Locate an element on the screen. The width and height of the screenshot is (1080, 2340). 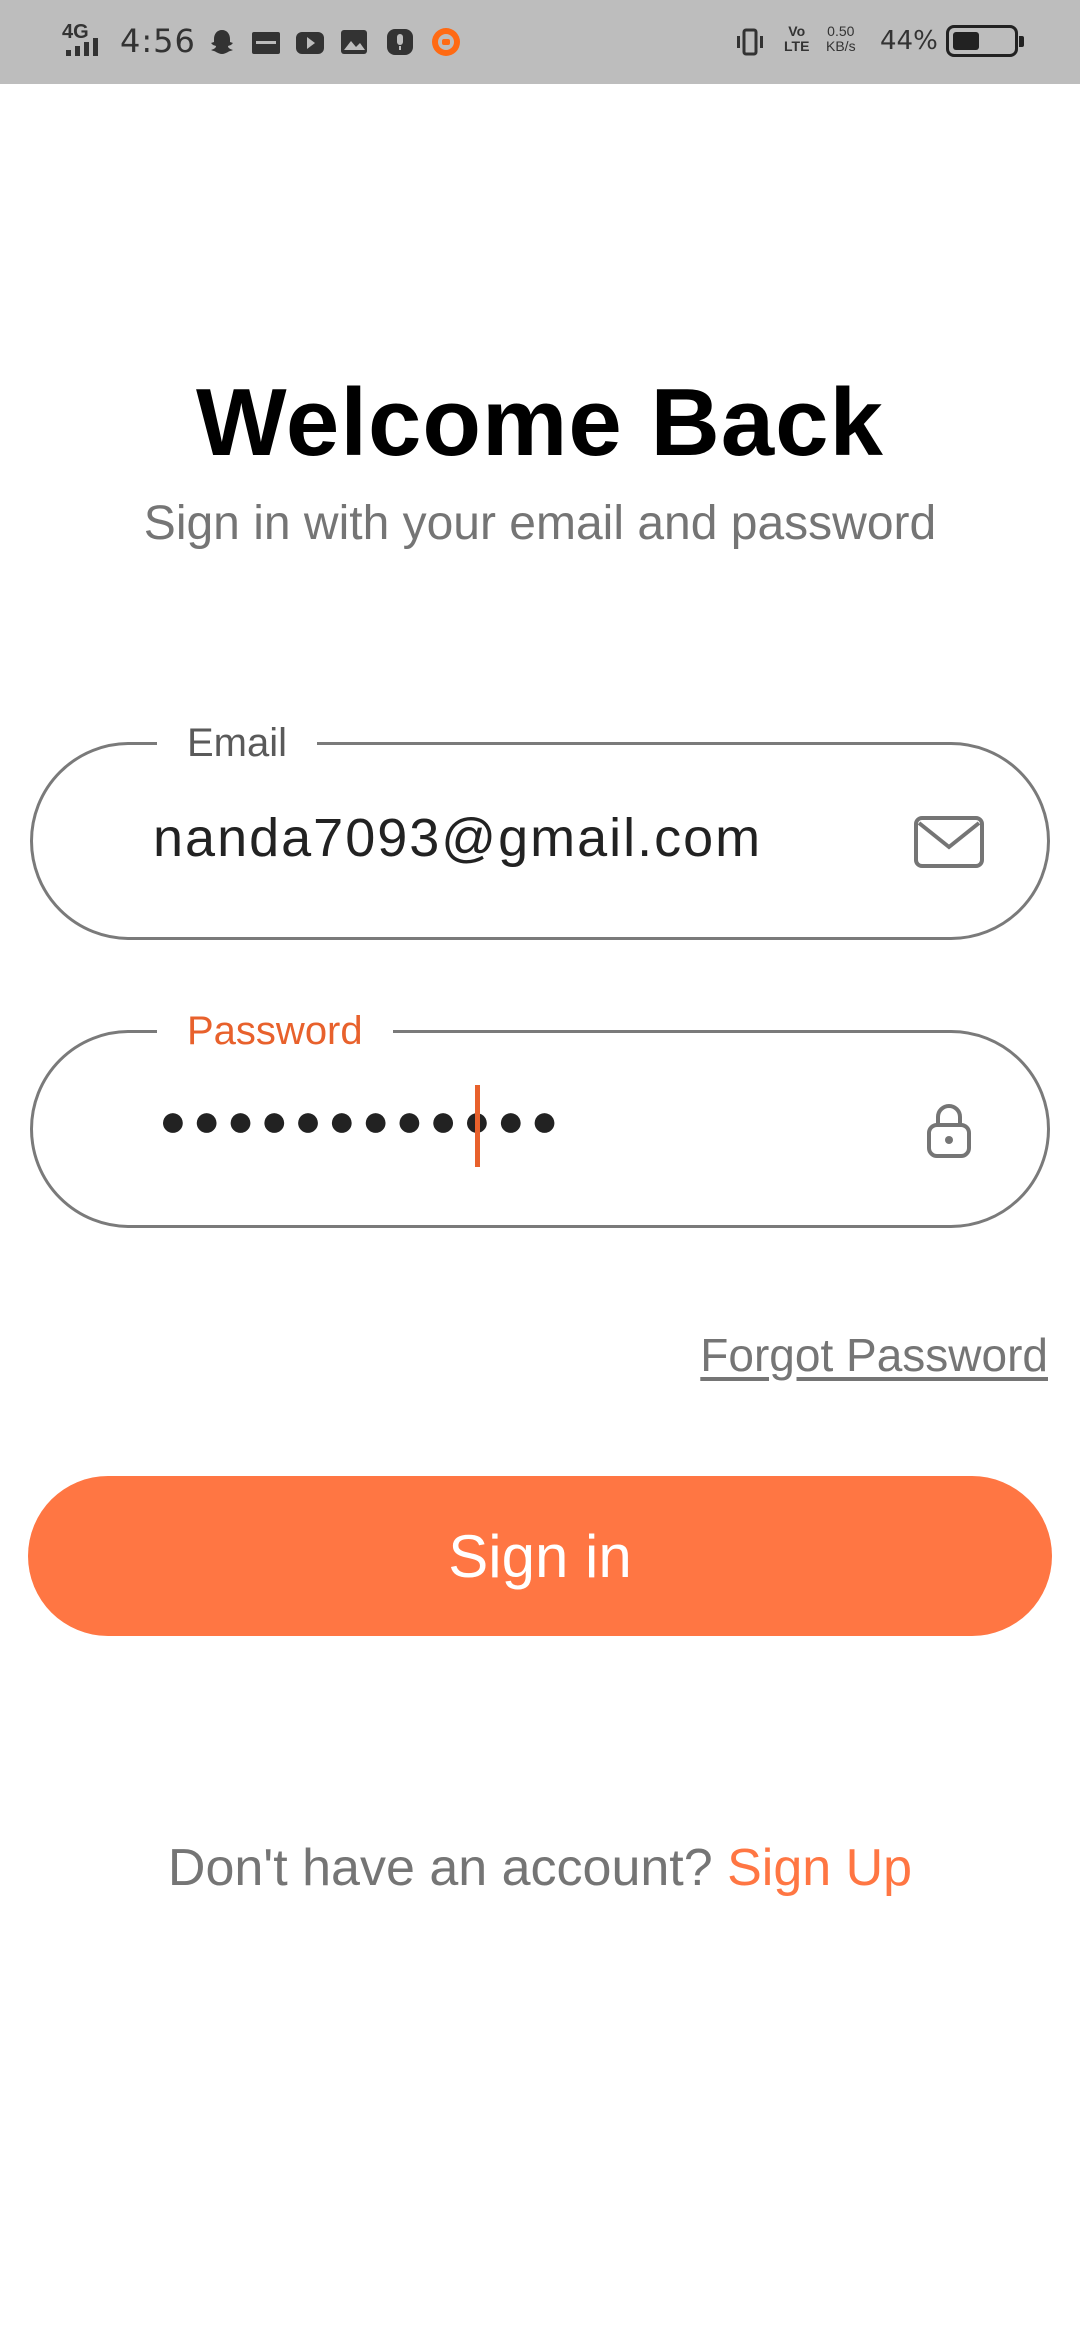
battery-level is located at coordinates (966, 41).